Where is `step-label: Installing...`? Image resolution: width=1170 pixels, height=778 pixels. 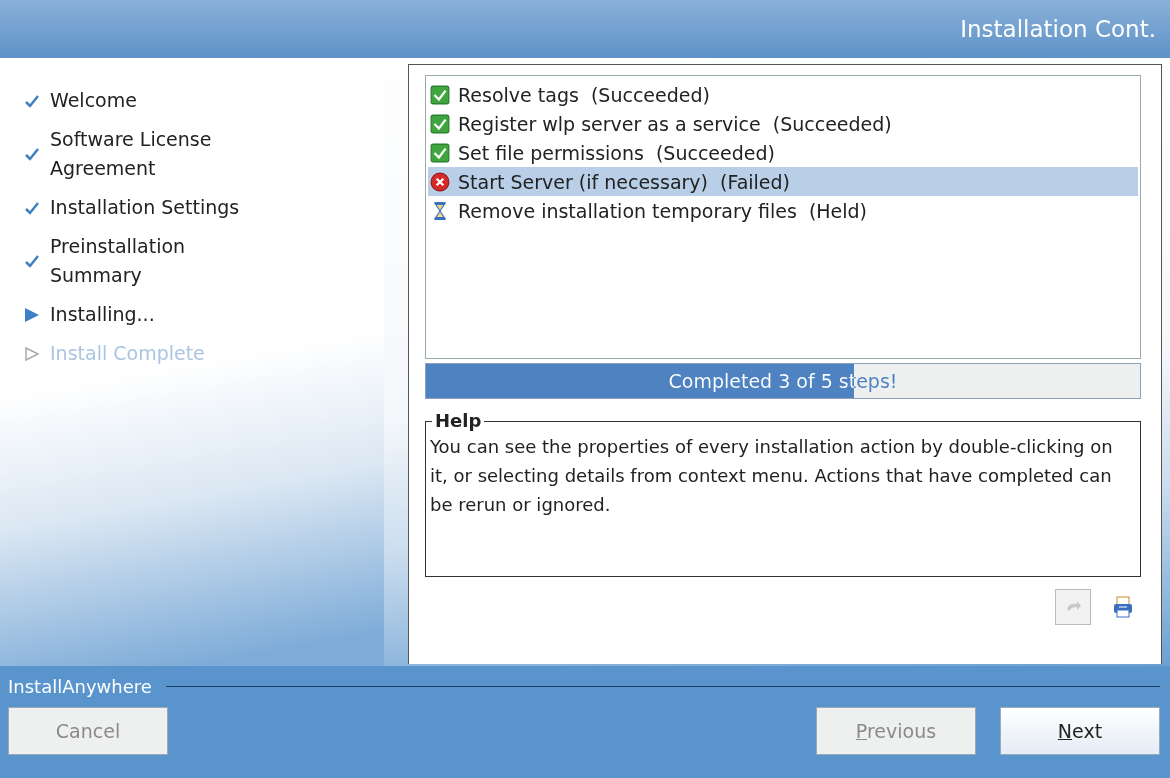 step-label: Installing... is located at coordinates (102, 314).